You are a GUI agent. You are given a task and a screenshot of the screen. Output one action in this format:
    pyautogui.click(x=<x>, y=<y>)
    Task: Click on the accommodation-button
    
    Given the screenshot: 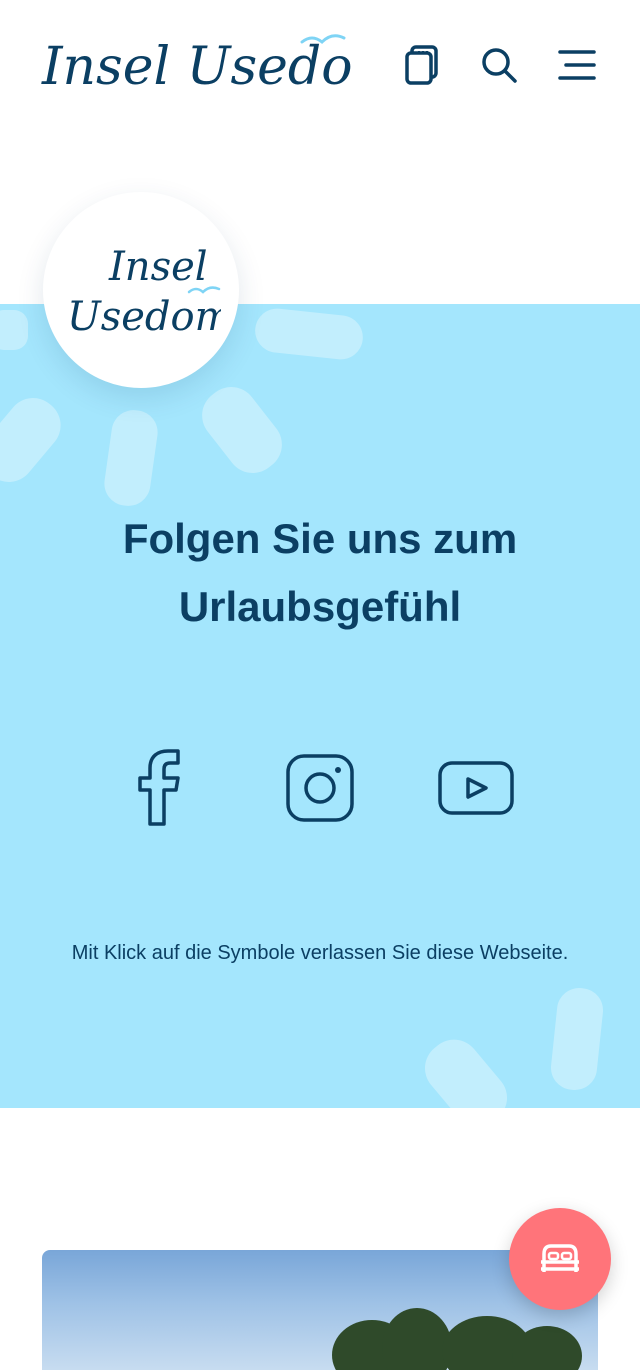 What is the action you would take?
    pyautogui.click(x=560, y=1259)
    